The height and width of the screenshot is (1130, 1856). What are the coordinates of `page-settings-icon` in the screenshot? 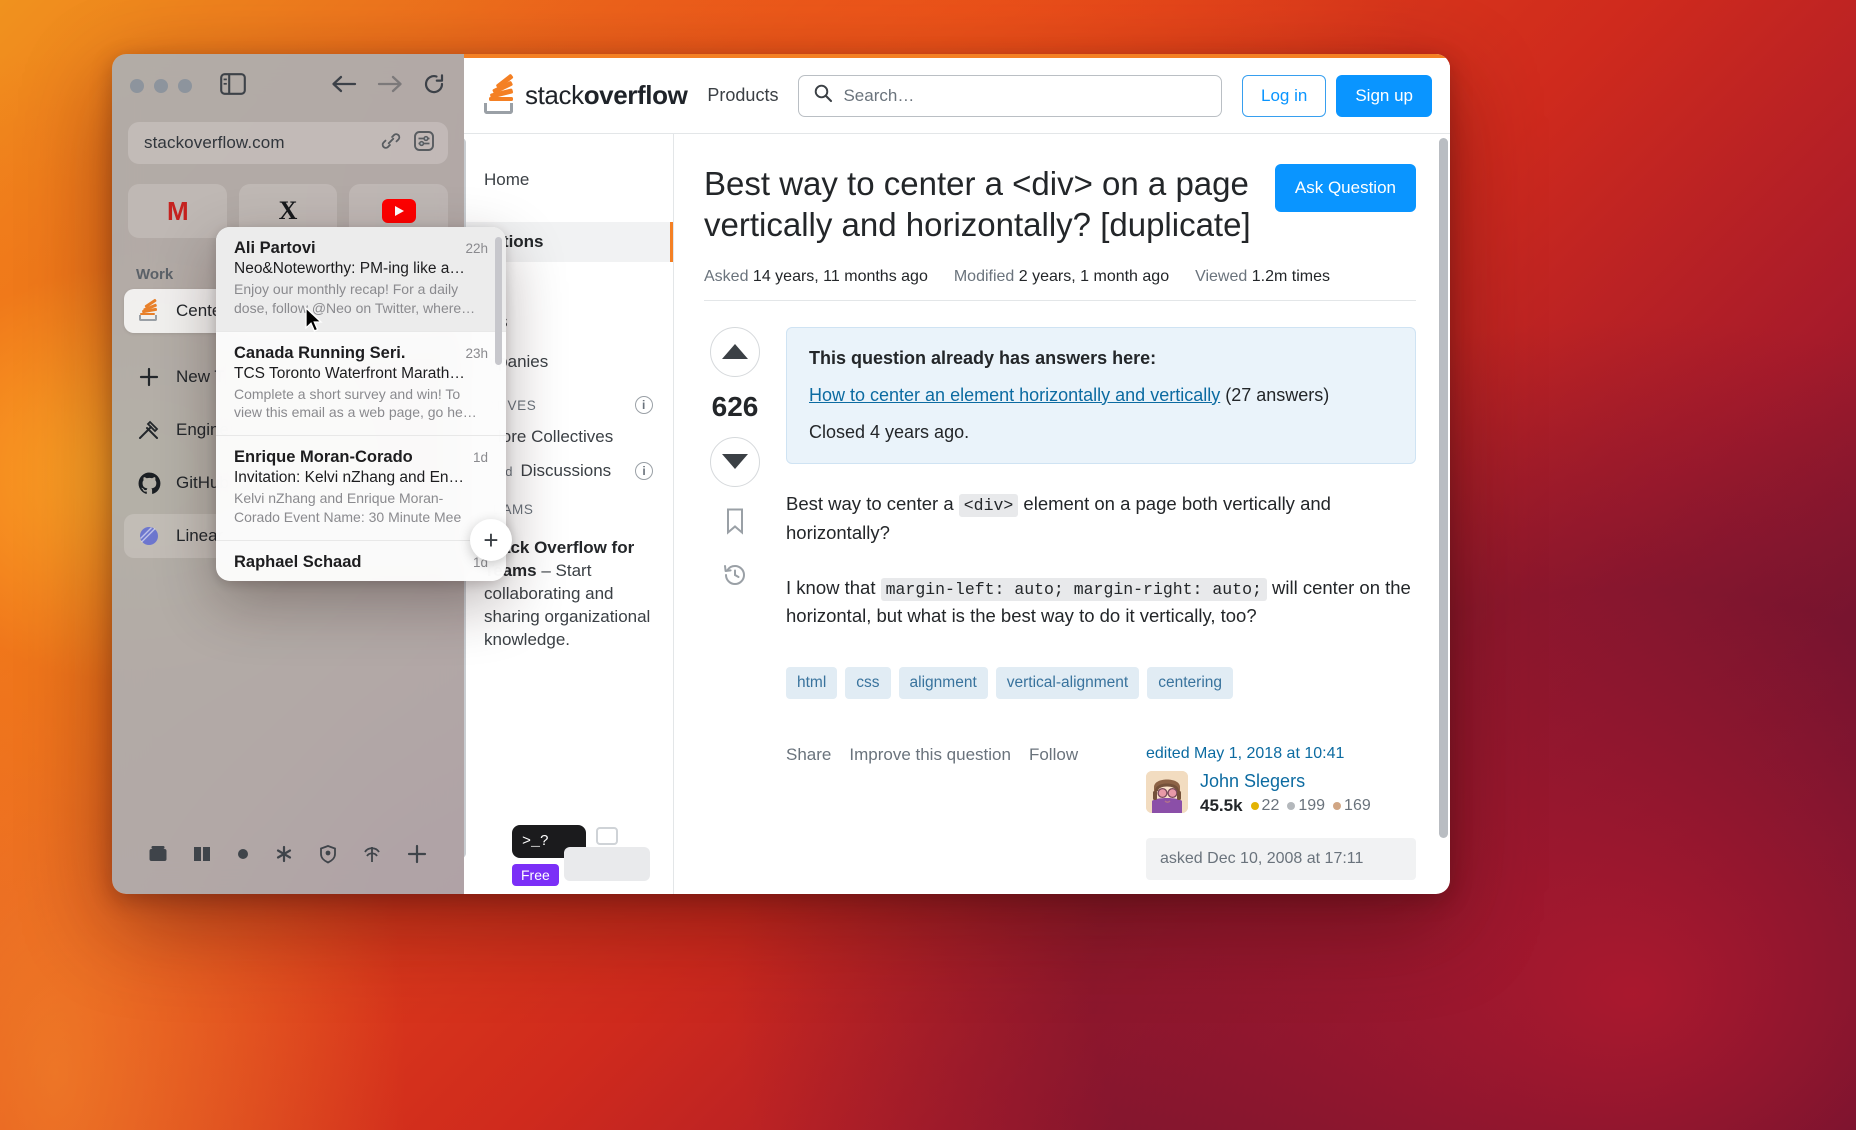 It's located at (424, 143).